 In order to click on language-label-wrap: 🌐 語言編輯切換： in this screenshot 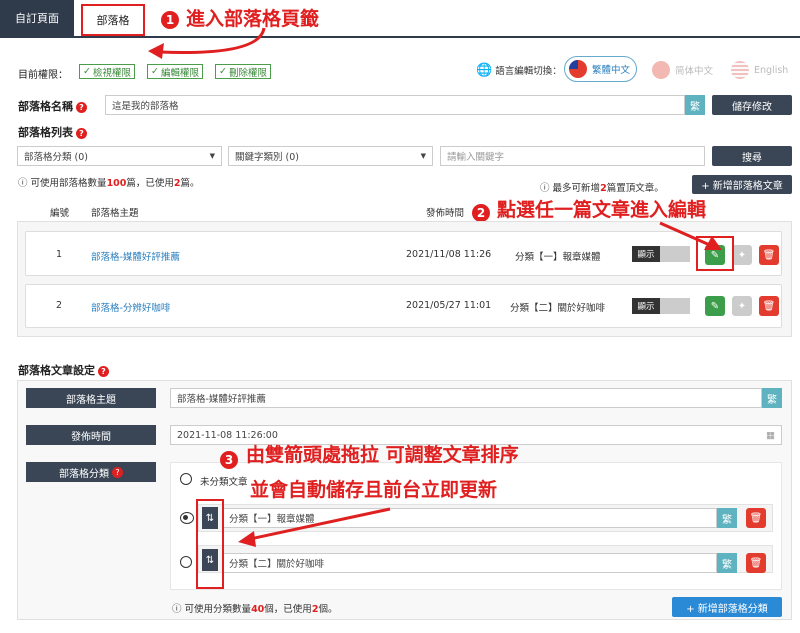, I will do `click(519, 70)`.